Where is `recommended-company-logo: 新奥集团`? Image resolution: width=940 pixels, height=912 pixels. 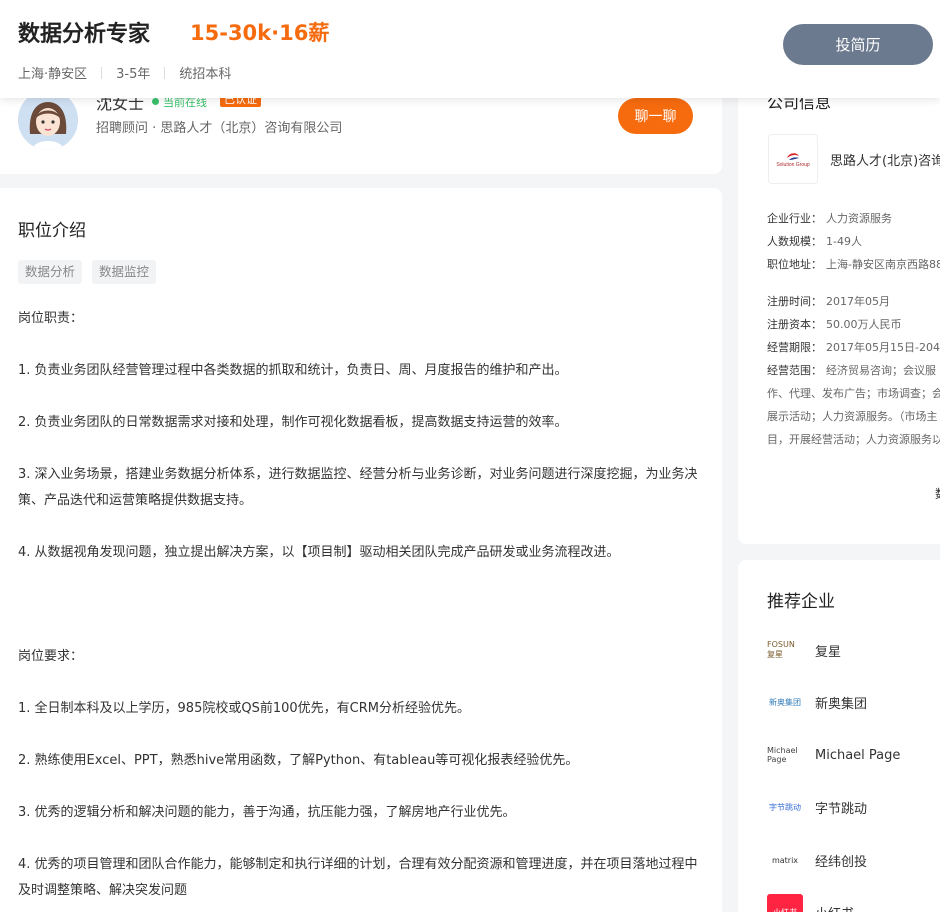 recommended-company-logo: 新奥集团 is located at coordinates (785, 702).